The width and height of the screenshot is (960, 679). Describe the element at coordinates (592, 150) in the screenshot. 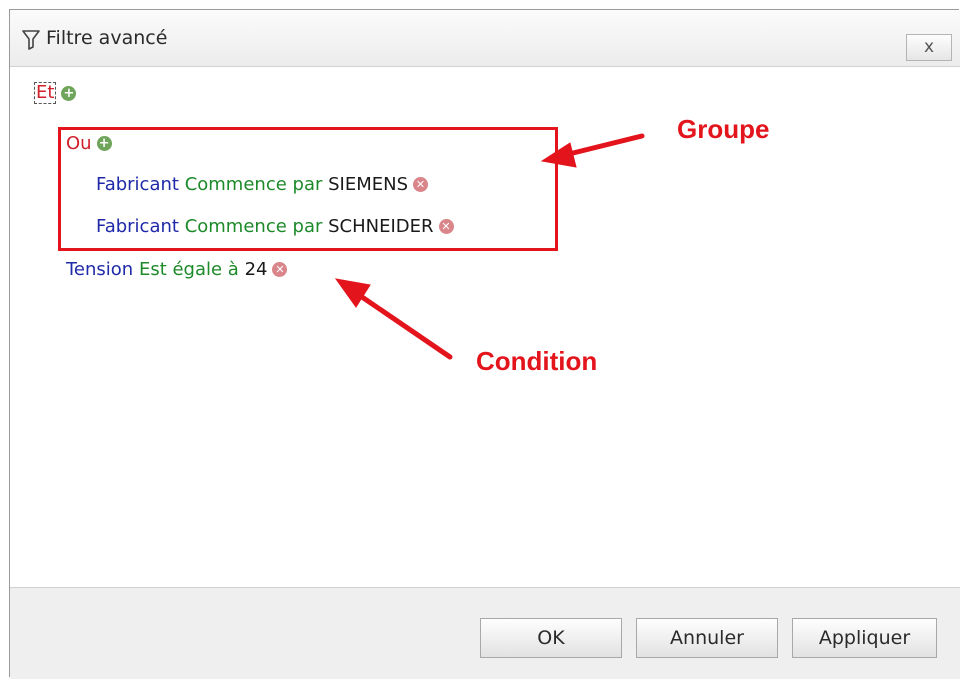

I see `group-arrow` at that location.